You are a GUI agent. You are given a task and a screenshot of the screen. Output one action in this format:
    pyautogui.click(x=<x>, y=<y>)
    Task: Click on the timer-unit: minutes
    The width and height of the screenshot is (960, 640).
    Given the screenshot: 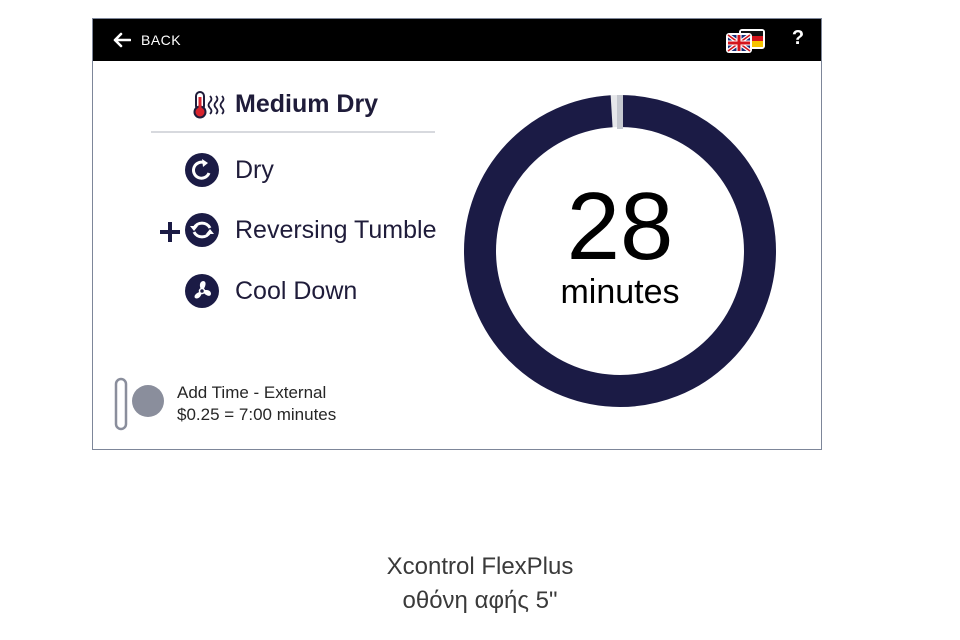 What is the action you would take?
    pyautogui.click(x=620, y=292)
    